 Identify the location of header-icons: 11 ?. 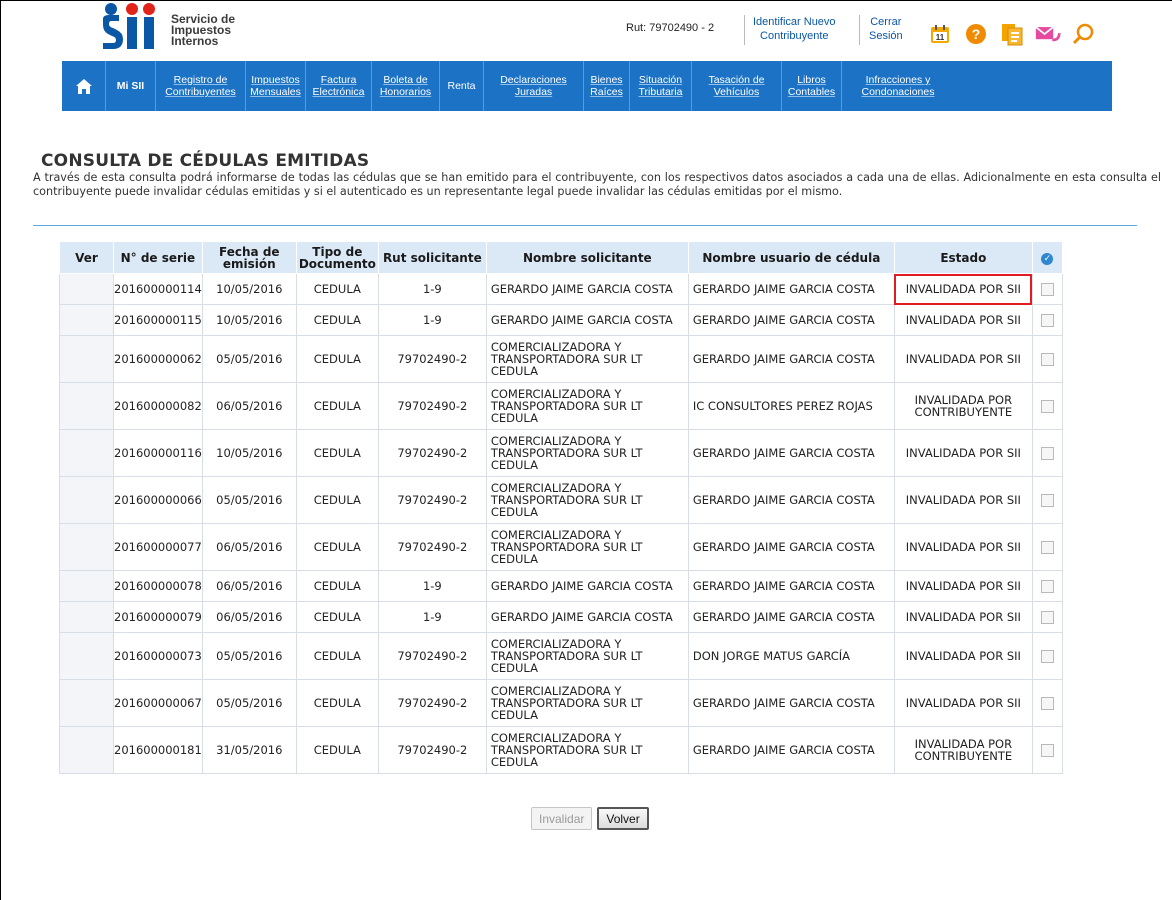
(1012, 34).